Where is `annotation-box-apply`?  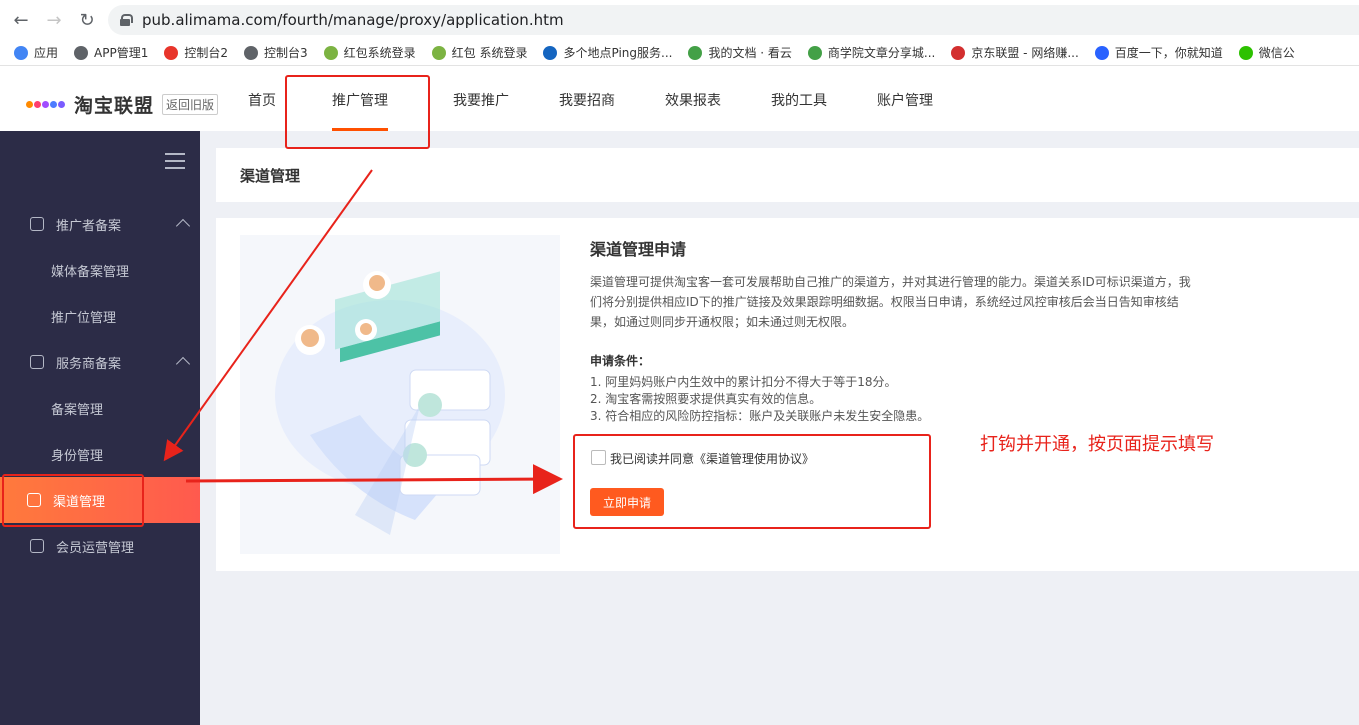 annotation-box-apply is located at coordinates (752, 481).